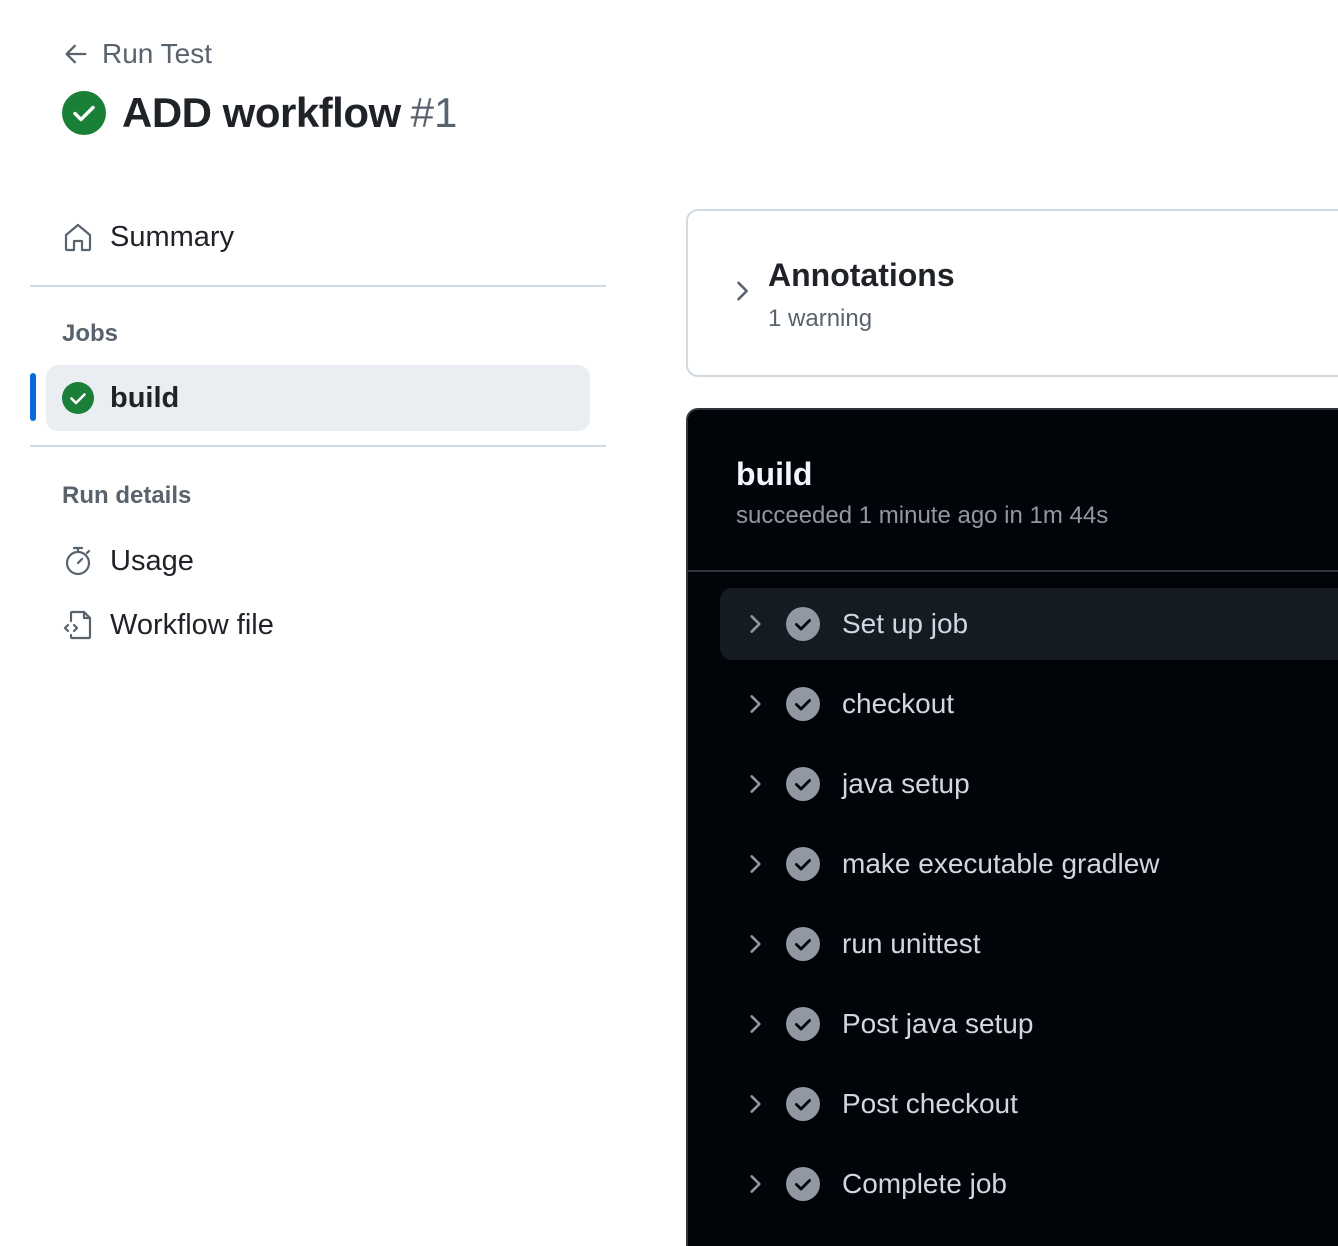 The height and width of the screenshot is (1246, 1338). What do you see at coordinates (1029, 704) in the screenshot?
I see `job-step: checkout` at bounding box center [1029, 704].